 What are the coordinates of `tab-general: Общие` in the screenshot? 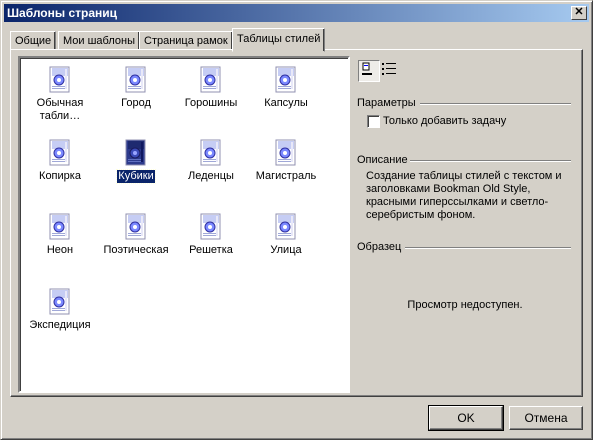 It's located at (33, 40).